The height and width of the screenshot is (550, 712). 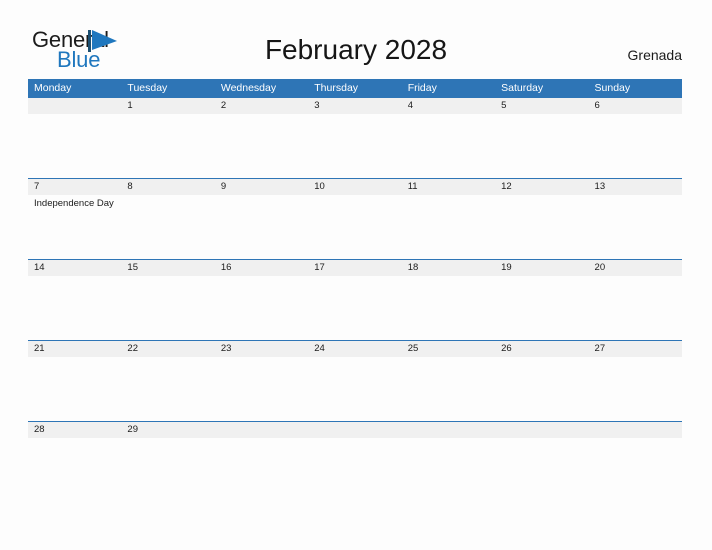 What do you see at coordinates (600, 348) in the screenshot?
I see `day-number: 27` at bounding box center [600, 348].